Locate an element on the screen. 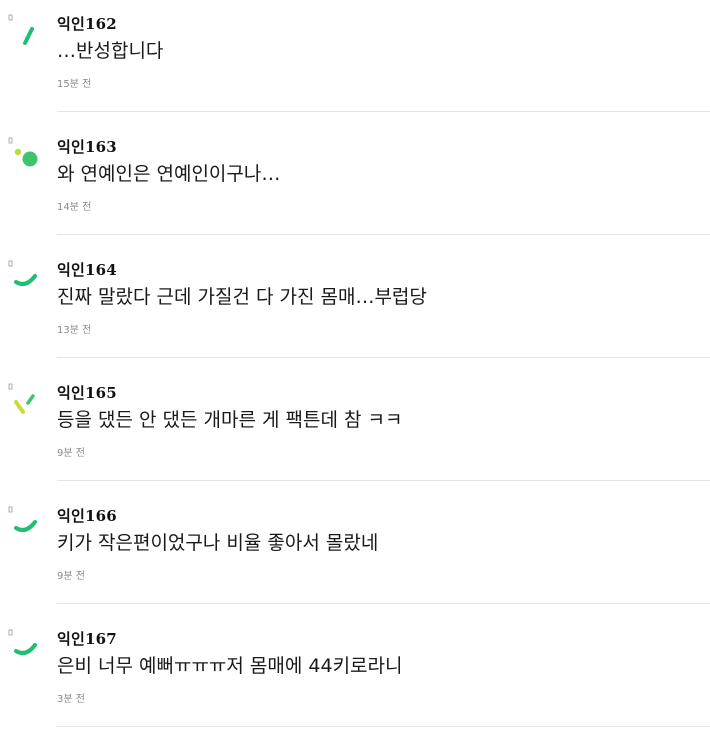 This screenshot has height=737, width=710. comment-body: 익인165 등을 댔든 안 댔든 개마른 게 팩튼데 참 ㅋㅋ 9분 전 is located at coordinates (383, 422).